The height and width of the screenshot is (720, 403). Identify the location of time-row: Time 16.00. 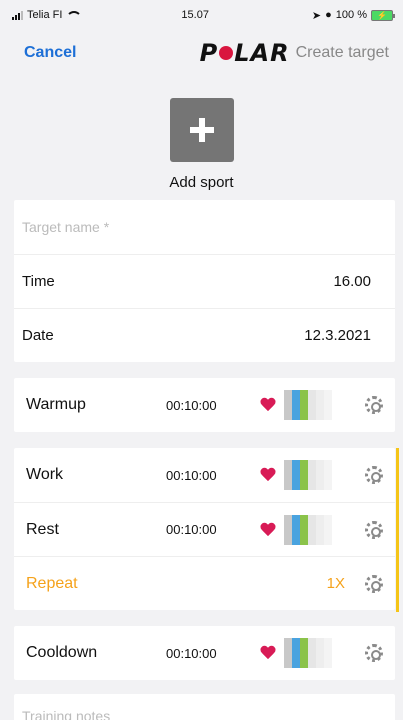
(204, 281).